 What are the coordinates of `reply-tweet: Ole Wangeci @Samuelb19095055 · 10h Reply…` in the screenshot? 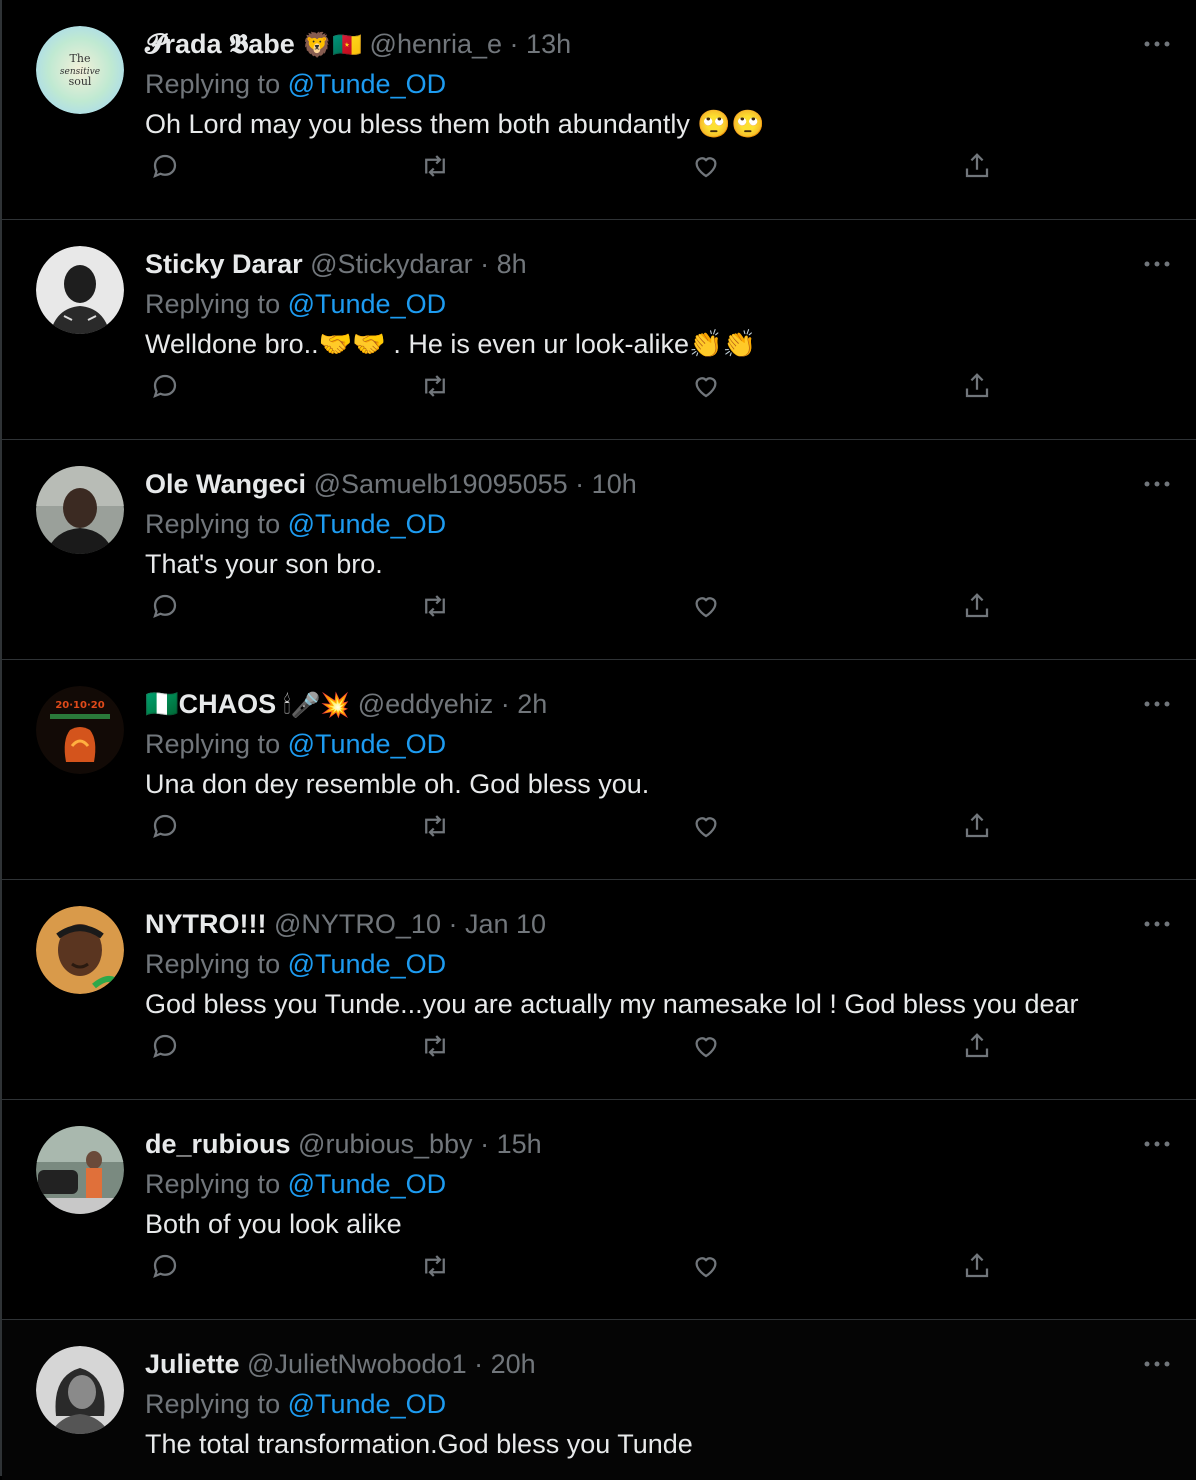 It's located at (599, 550).